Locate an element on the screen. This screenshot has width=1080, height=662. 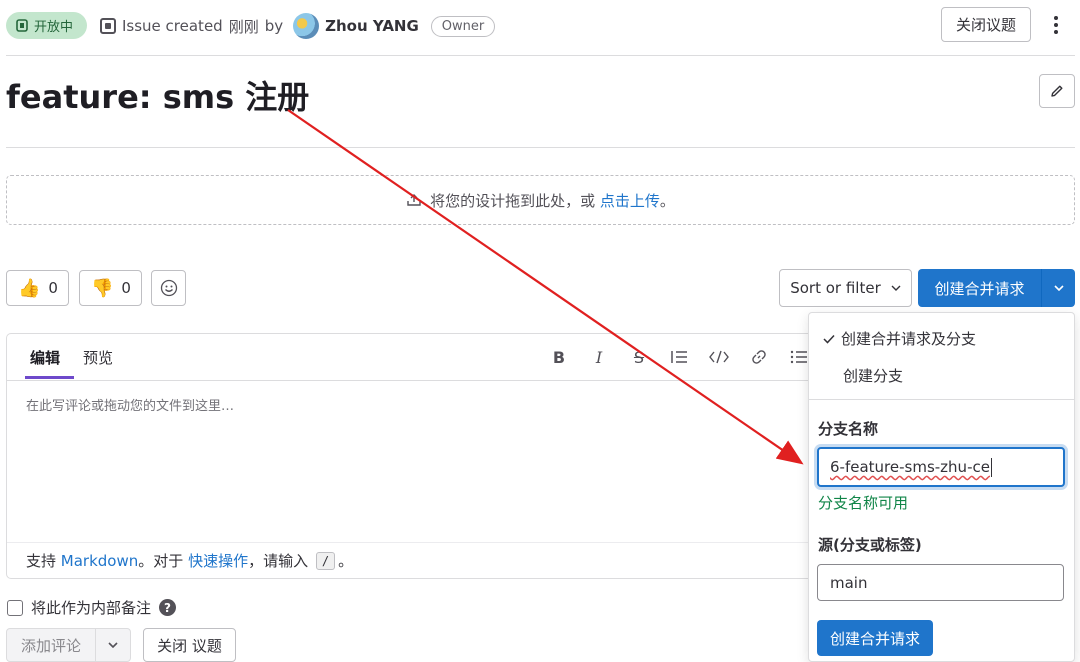
active-tab-indicator is located at coordinates (49, 377).